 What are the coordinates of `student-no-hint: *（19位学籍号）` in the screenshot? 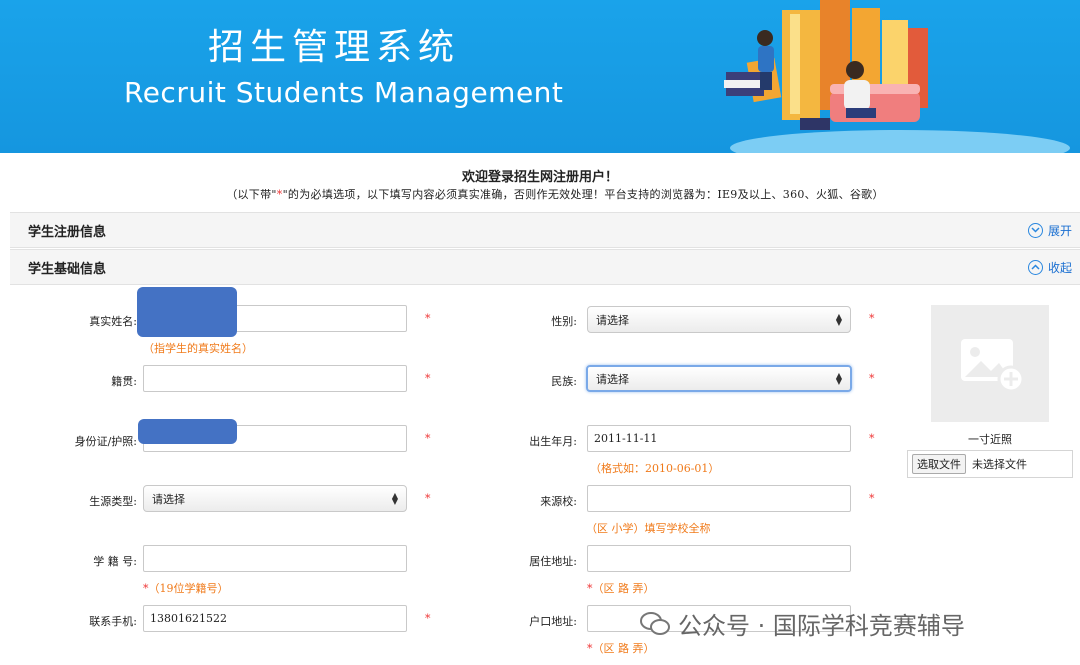 It's located at (186, 588).